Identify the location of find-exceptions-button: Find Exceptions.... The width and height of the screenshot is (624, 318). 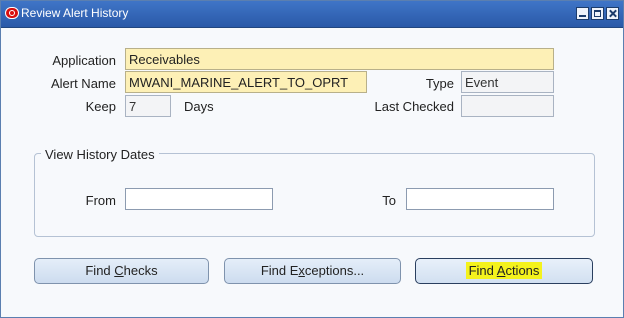
(312, 271).